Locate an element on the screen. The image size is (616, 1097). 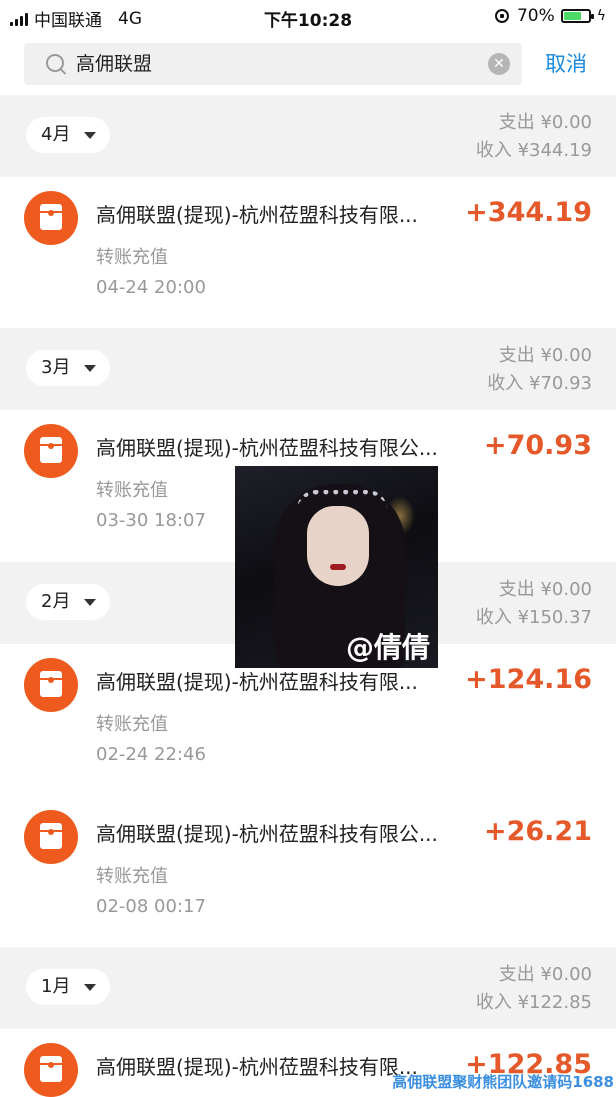
transaction-time: 02-24 22:46 is located at coordinates (151, 754).